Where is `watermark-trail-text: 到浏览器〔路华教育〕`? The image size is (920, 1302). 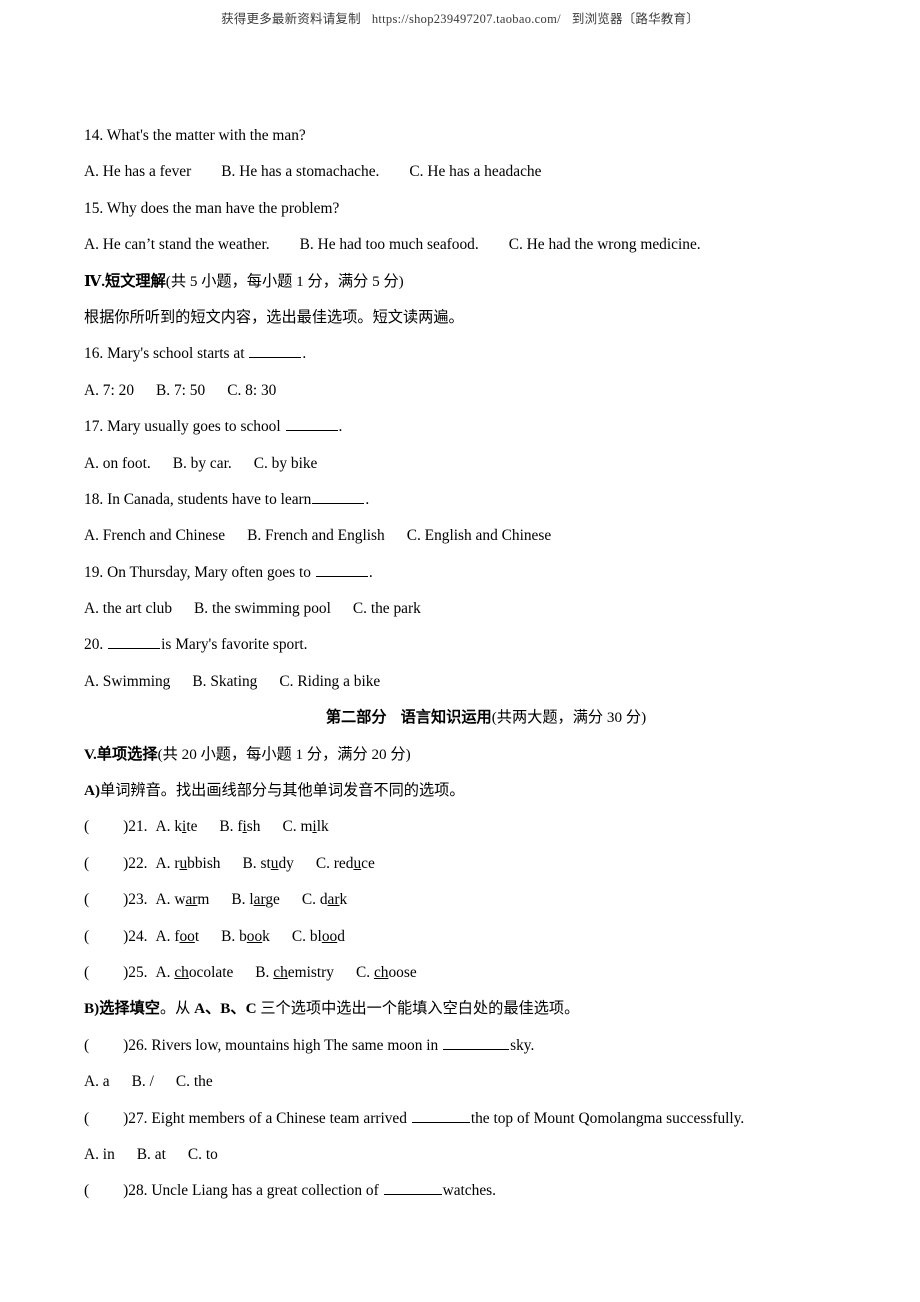 watermark-trail-text: 到浏览器〔路华教育〕 is located at coordinates (635, 19).